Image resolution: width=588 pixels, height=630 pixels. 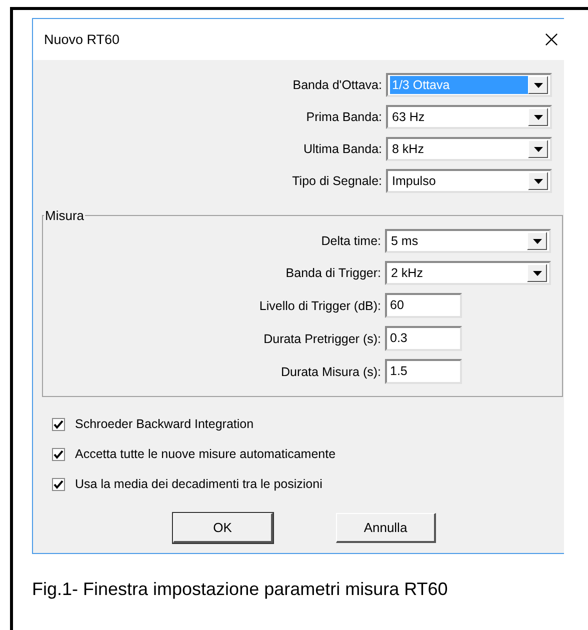 I want to click on checkbox-label: Schroeder Backward Integration, so click(x=164, y=424).